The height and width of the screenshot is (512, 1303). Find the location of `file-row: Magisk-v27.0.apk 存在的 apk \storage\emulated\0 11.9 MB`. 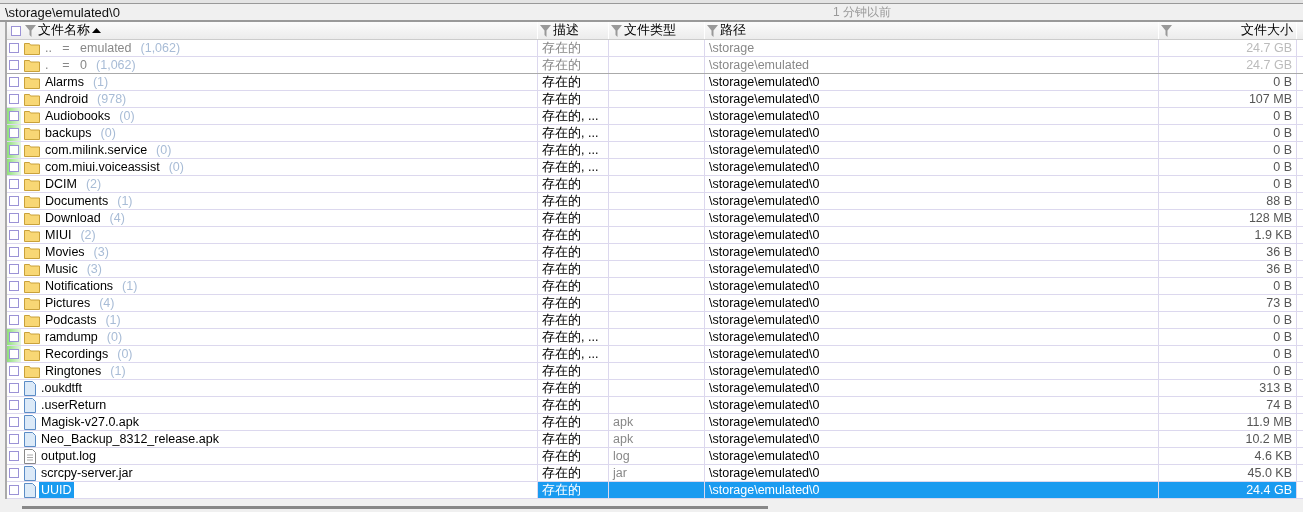

file-row: Magisk-v27.0.apk 存在的 apk \storage\emulated\0 11.9 MB is located at coordinates (655, 422).